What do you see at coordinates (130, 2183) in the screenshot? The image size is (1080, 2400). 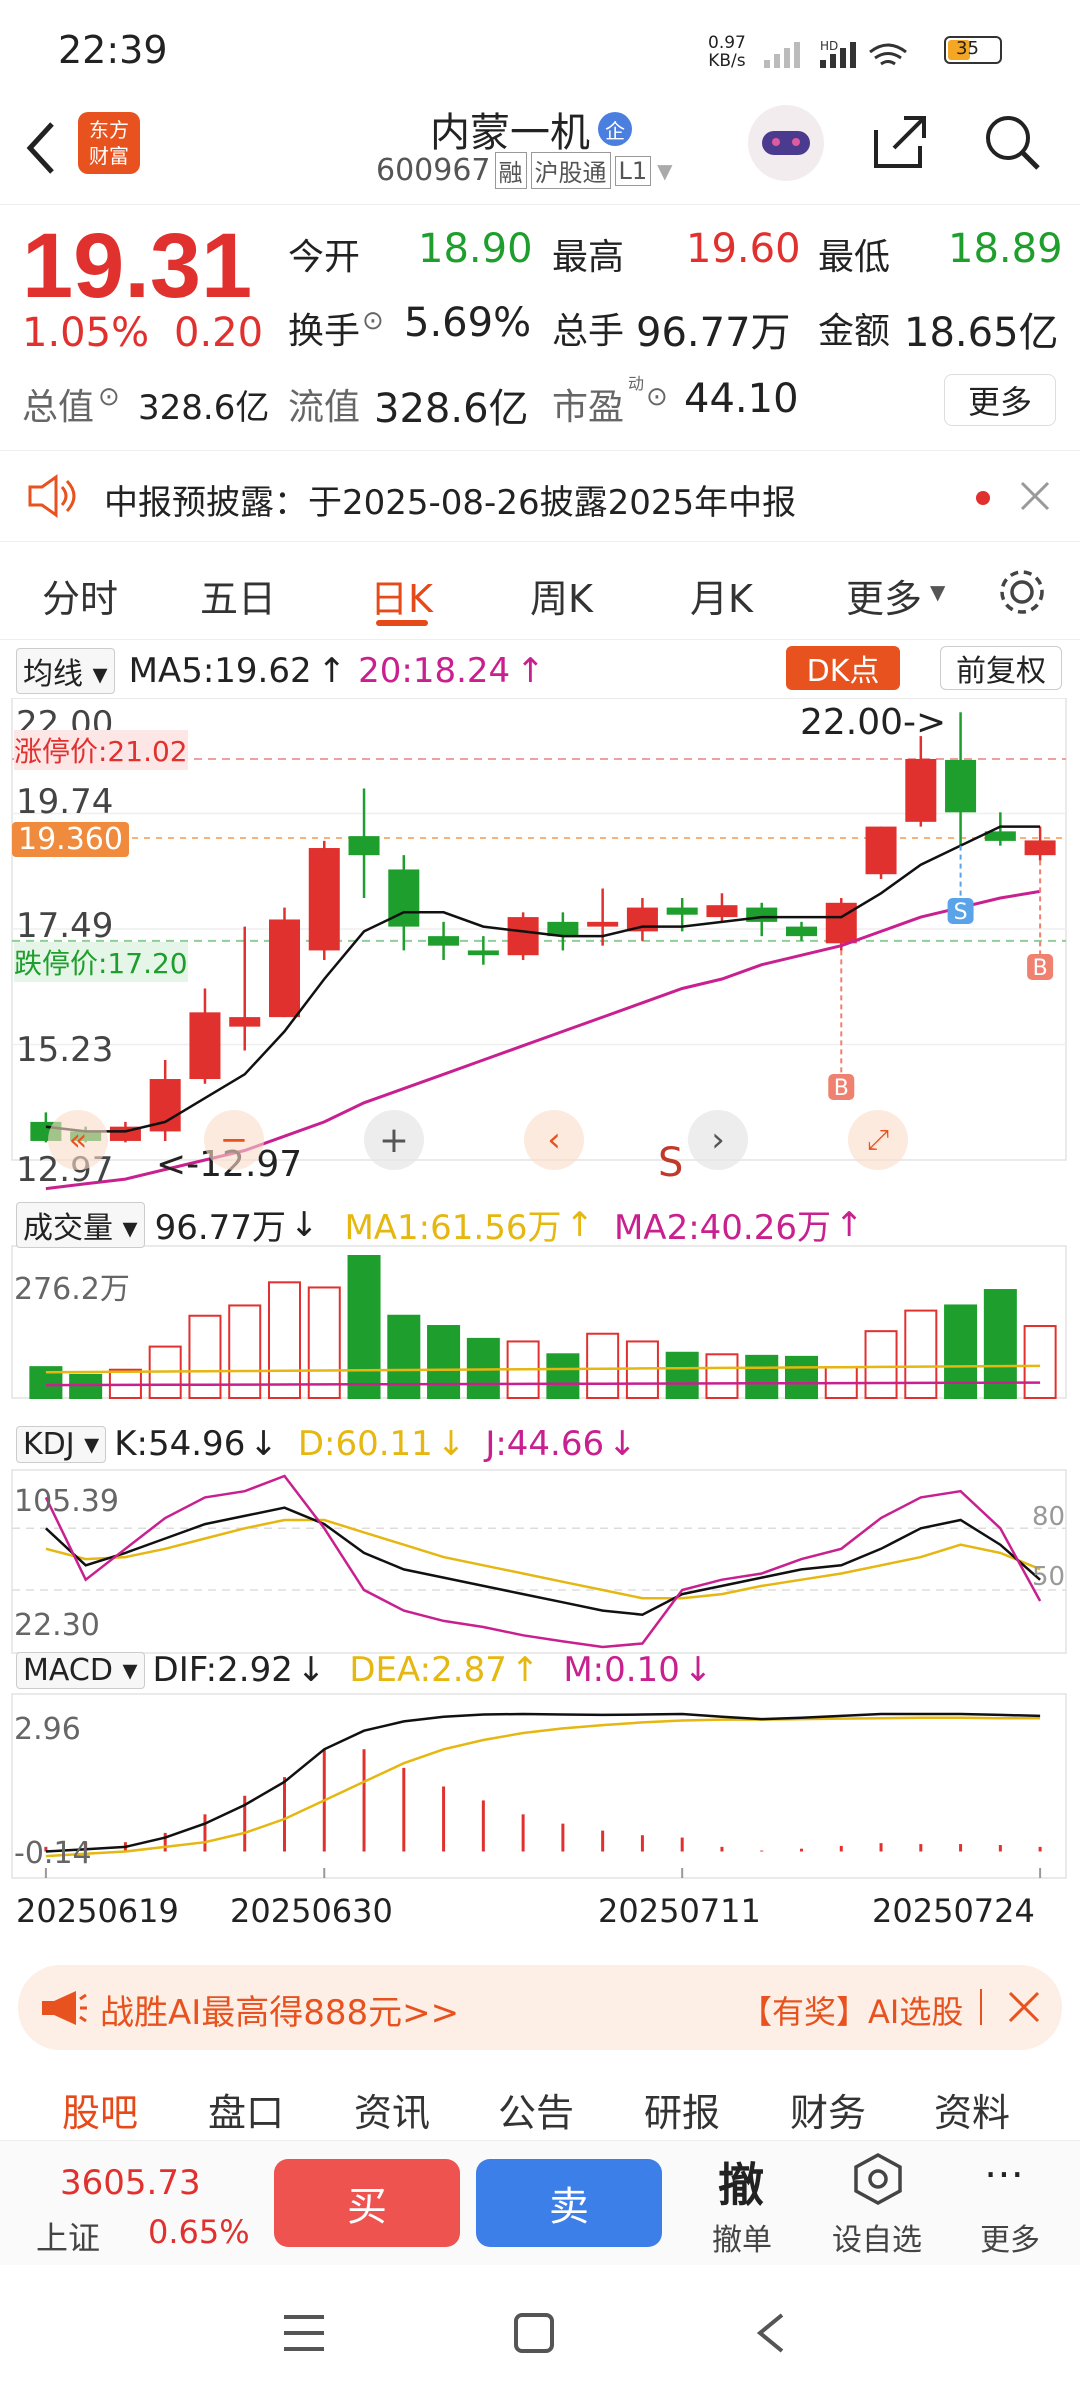 I see `index-value: 3605.73` at bounding box center [130, 2183].